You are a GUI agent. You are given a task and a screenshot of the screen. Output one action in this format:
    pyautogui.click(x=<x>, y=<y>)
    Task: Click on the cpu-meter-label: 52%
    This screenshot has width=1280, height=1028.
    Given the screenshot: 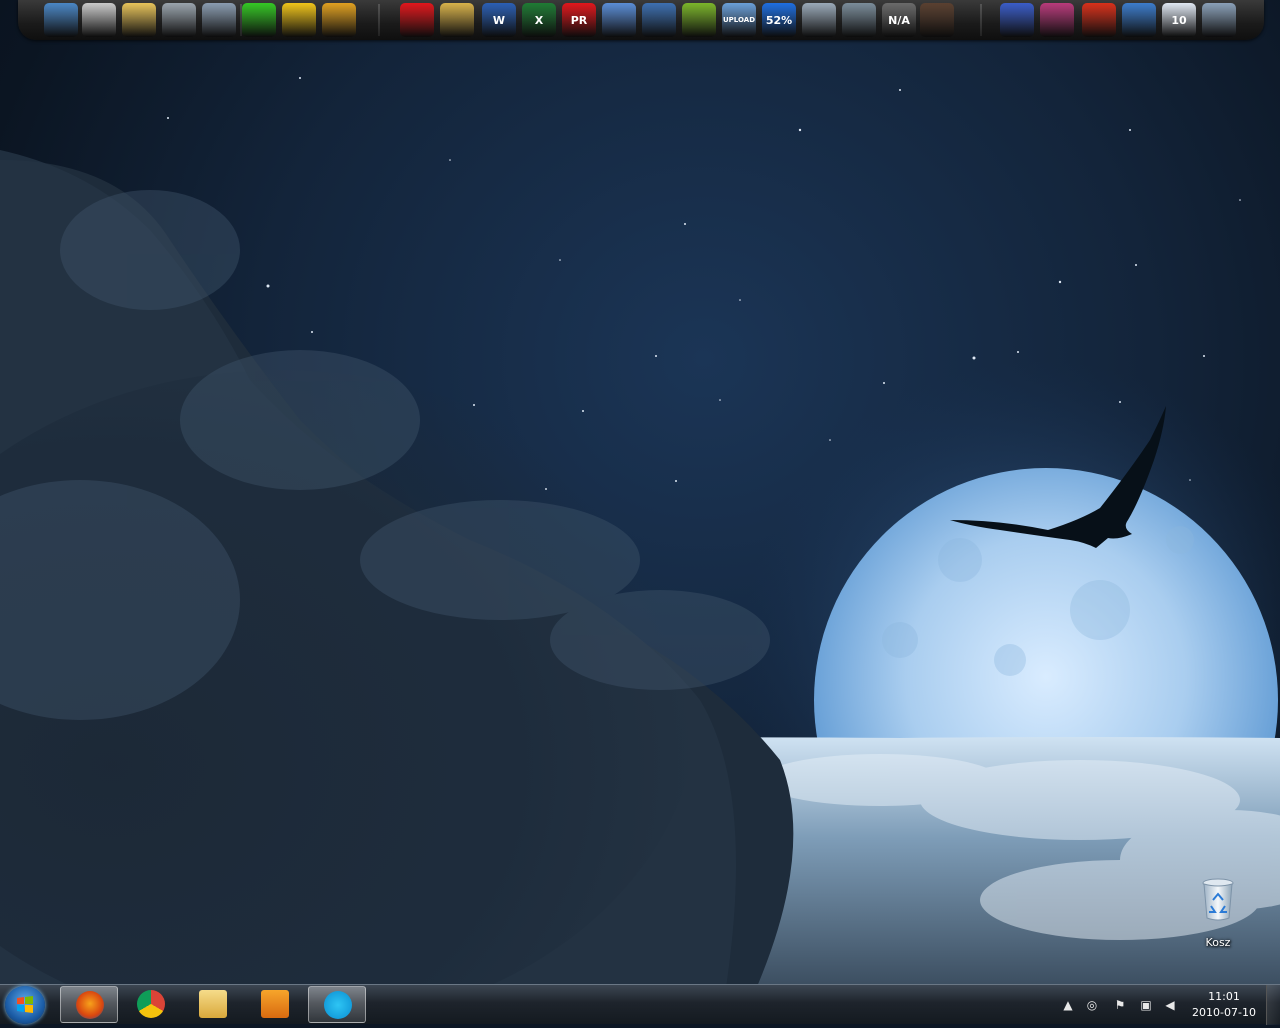 What is the action you would take?
    pyautogui.click(x=779, y=20)
    